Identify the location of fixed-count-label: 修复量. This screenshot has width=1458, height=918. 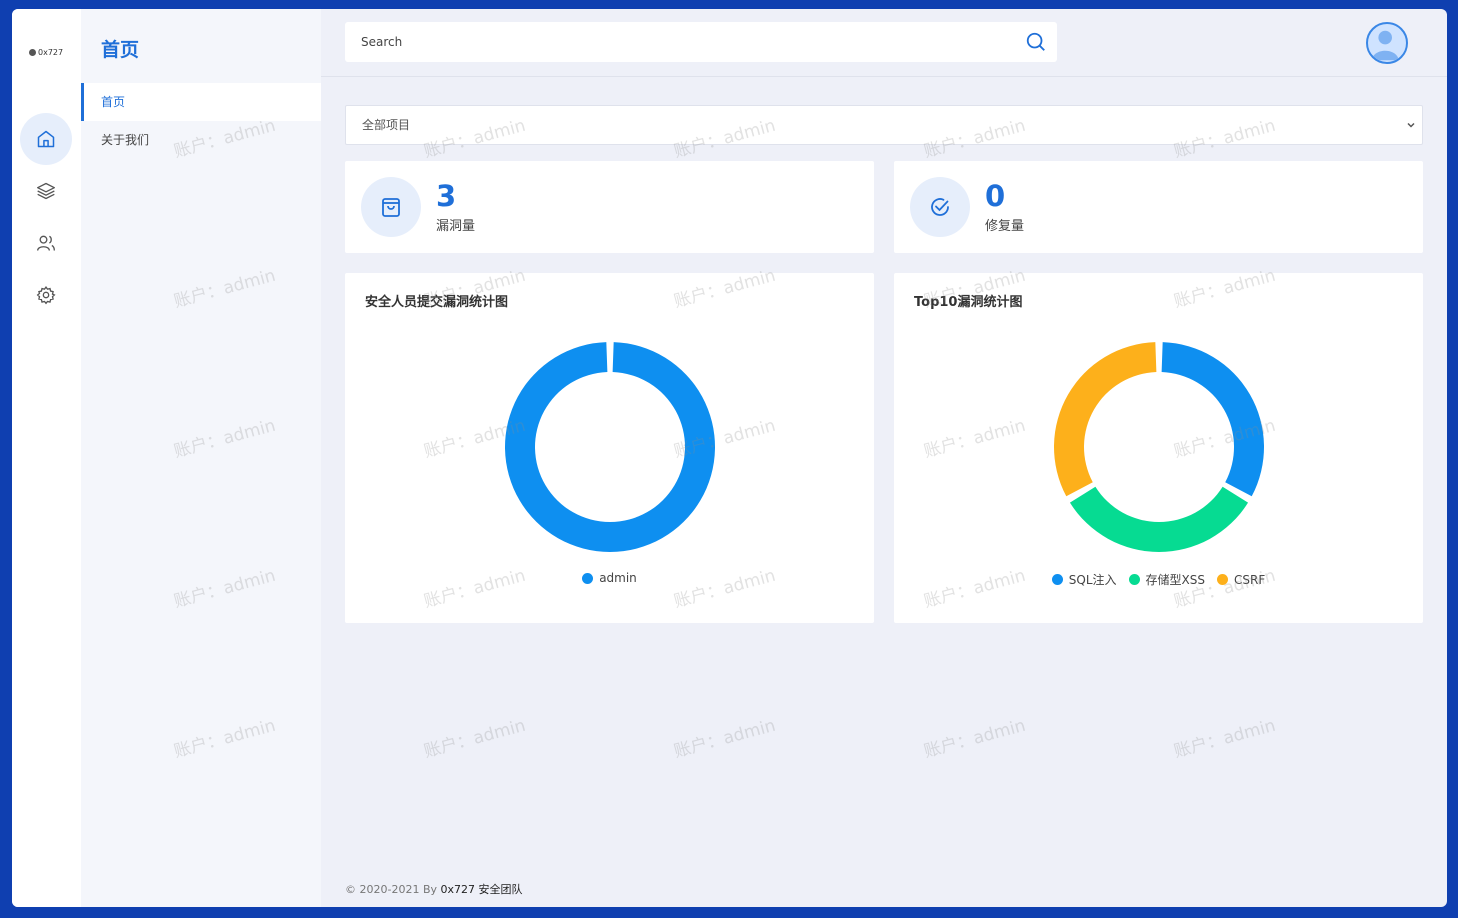
(1005, 226).